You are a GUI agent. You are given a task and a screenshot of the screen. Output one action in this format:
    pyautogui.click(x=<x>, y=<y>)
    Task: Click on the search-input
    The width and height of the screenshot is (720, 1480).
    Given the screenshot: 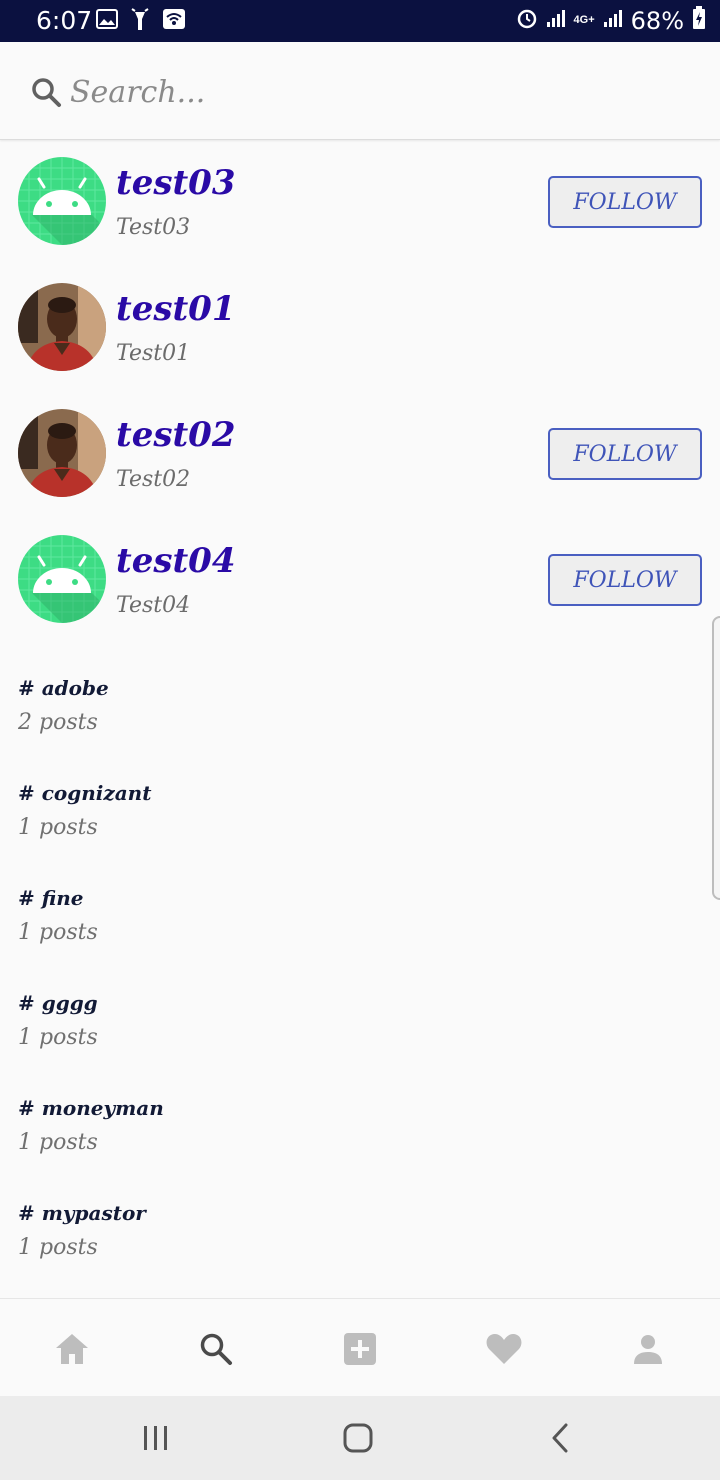 What is the action you would take?
    pyautogui.click(x=370, y=92)
    